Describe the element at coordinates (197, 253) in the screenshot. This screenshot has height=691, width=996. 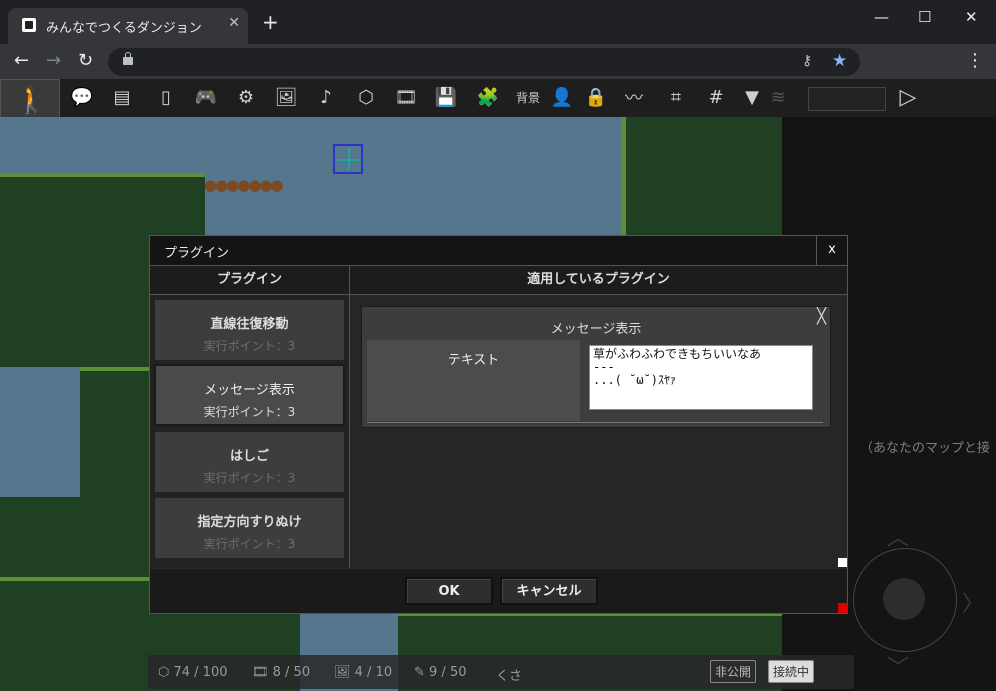
I see `dialog-title: プラグイン` at that location.